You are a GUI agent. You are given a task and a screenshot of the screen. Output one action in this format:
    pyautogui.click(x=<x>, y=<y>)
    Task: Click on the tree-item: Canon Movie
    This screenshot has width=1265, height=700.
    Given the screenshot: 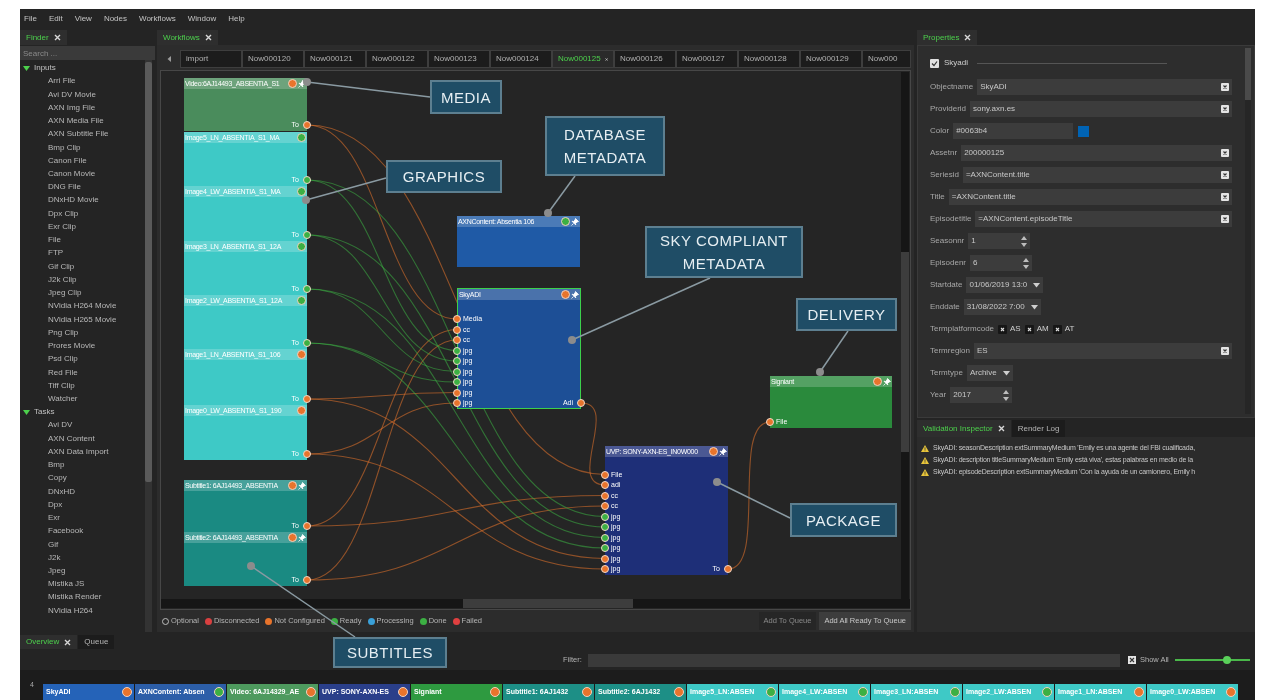 What is the action you would take?
    pyautogui.click(x=72, y=174)
    